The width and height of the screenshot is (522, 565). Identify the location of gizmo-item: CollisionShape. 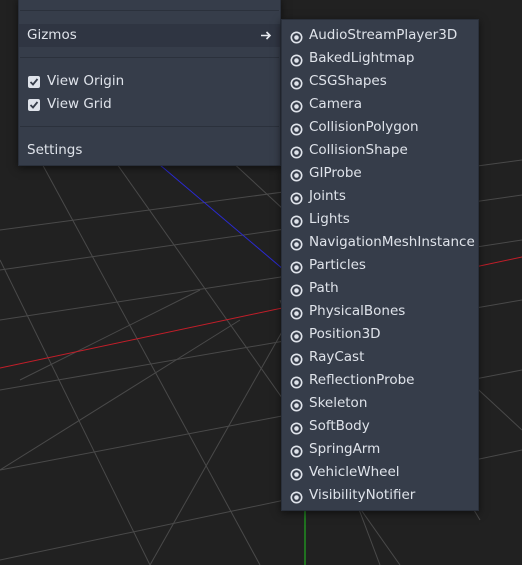
(380, 150).